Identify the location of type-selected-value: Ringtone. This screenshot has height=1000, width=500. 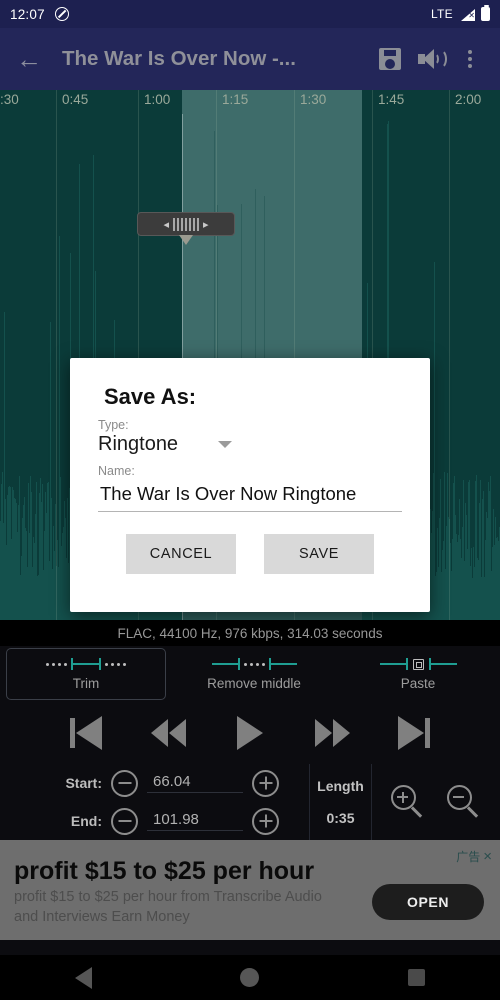
(138, 444).